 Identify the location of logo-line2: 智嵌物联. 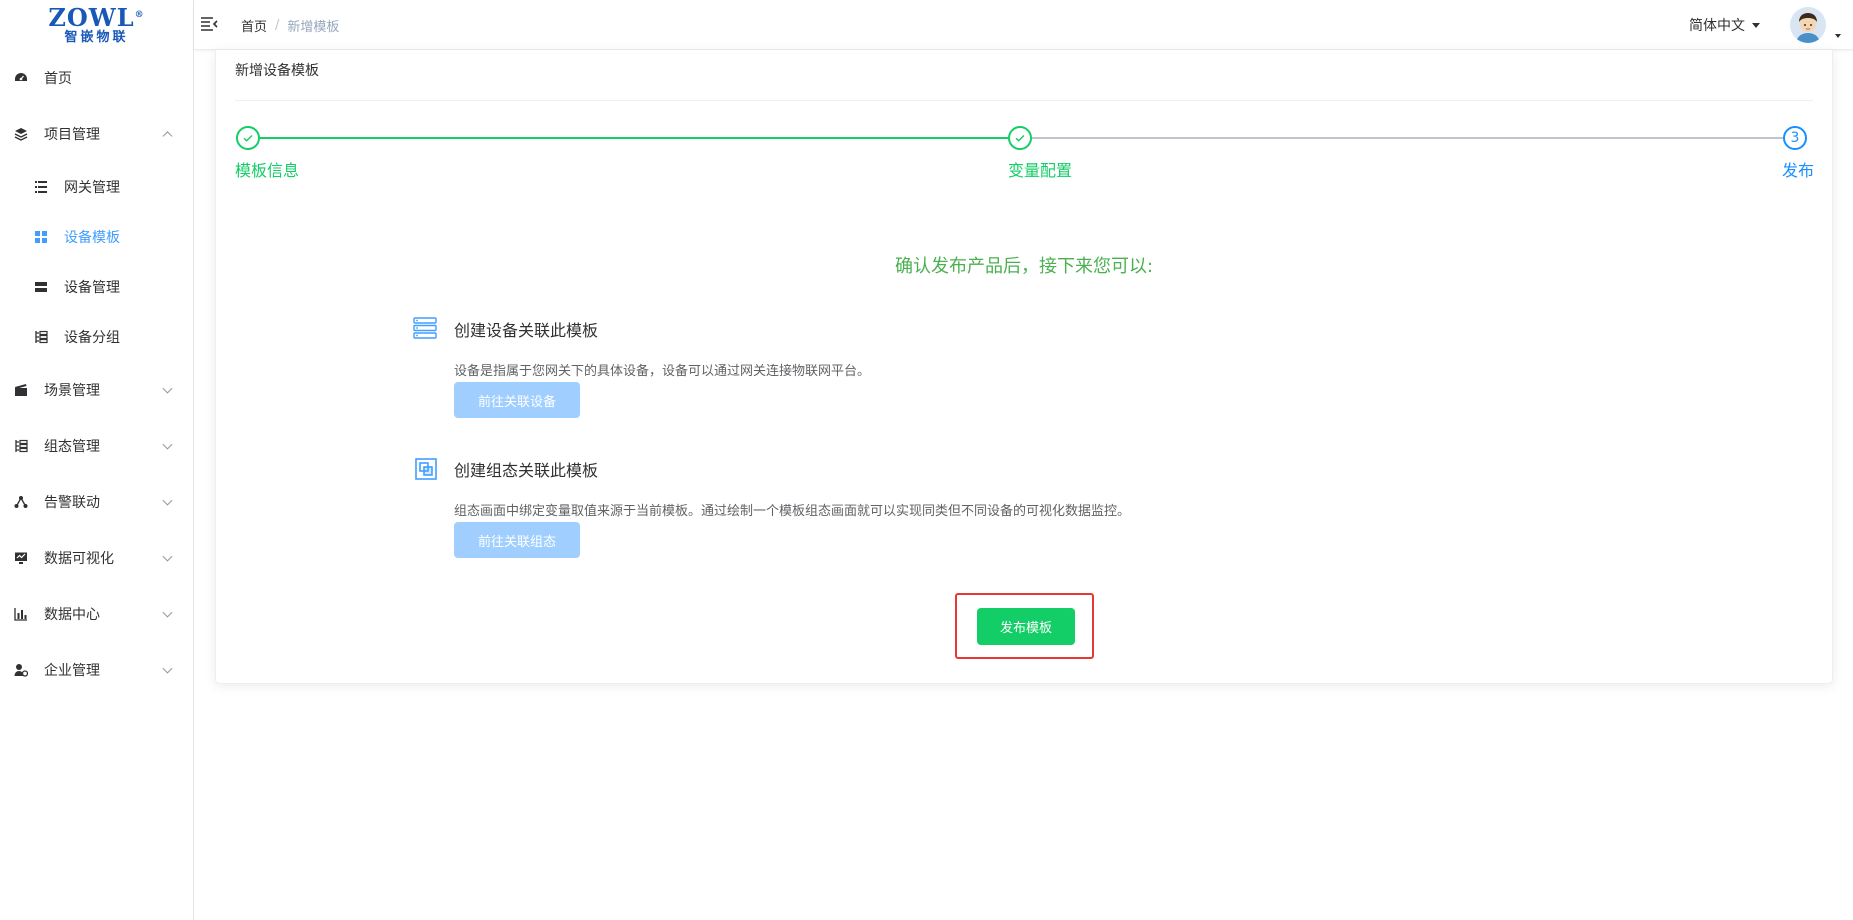
(96, 37).